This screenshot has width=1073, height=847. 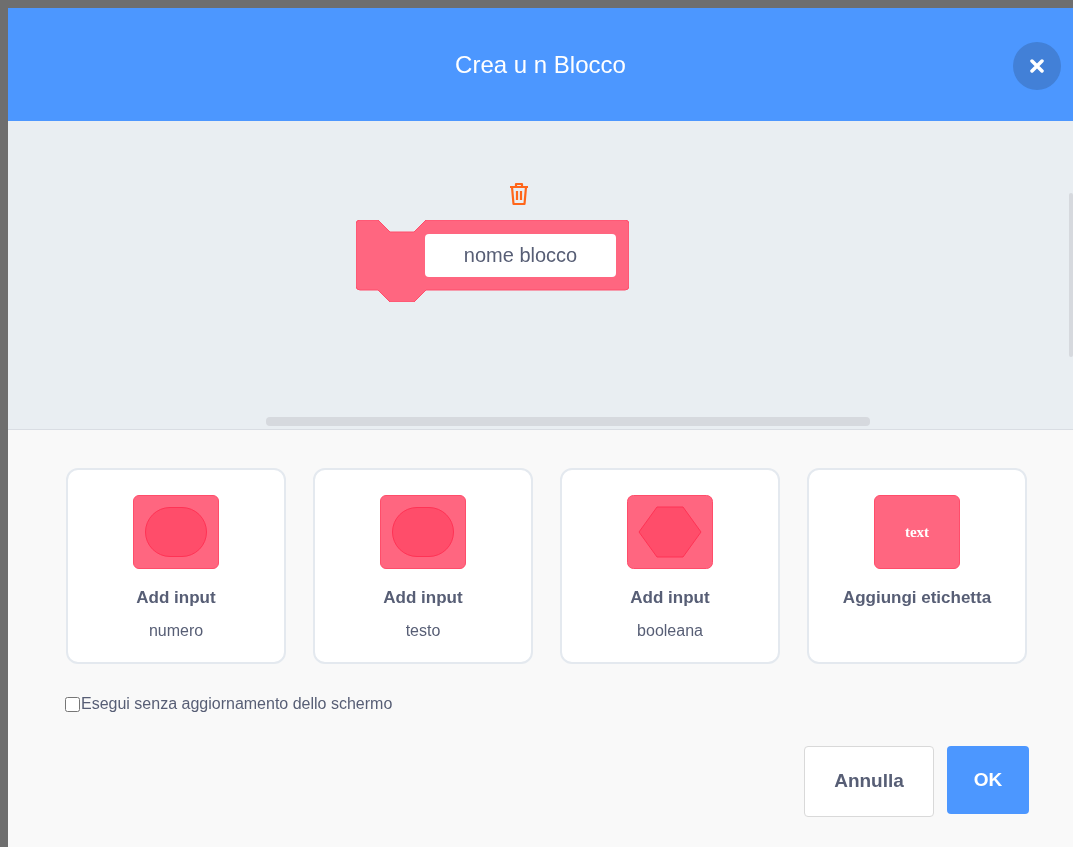 I want to click on option-subtitle: booleana, so click(x=670, y=630).